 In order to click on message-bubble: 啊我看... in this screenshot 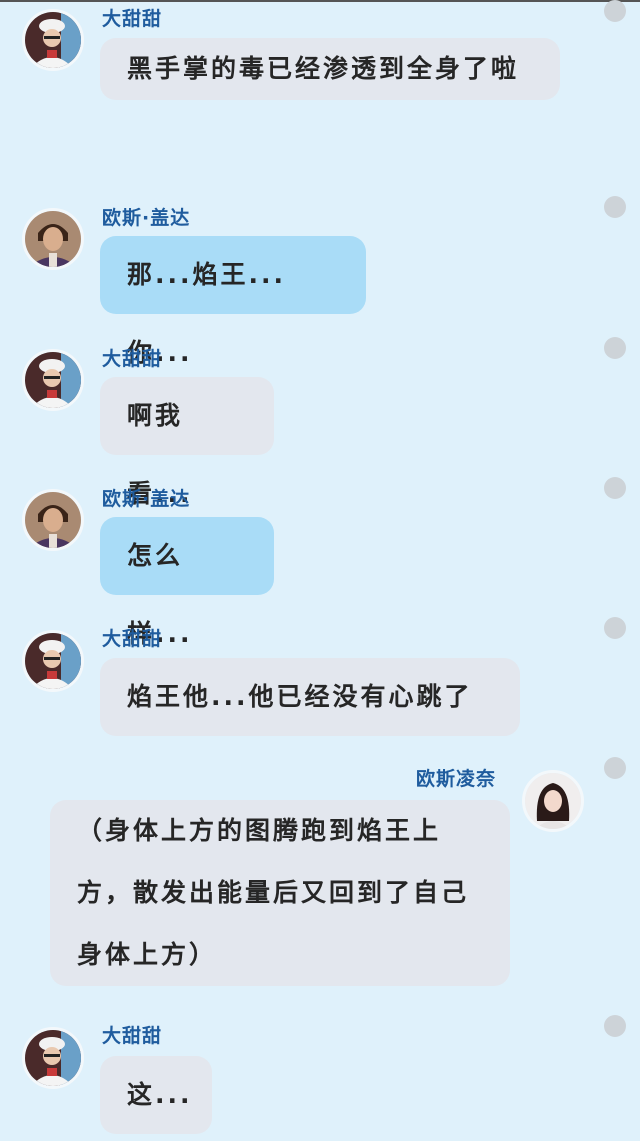, I will do `click(187, 442)`.